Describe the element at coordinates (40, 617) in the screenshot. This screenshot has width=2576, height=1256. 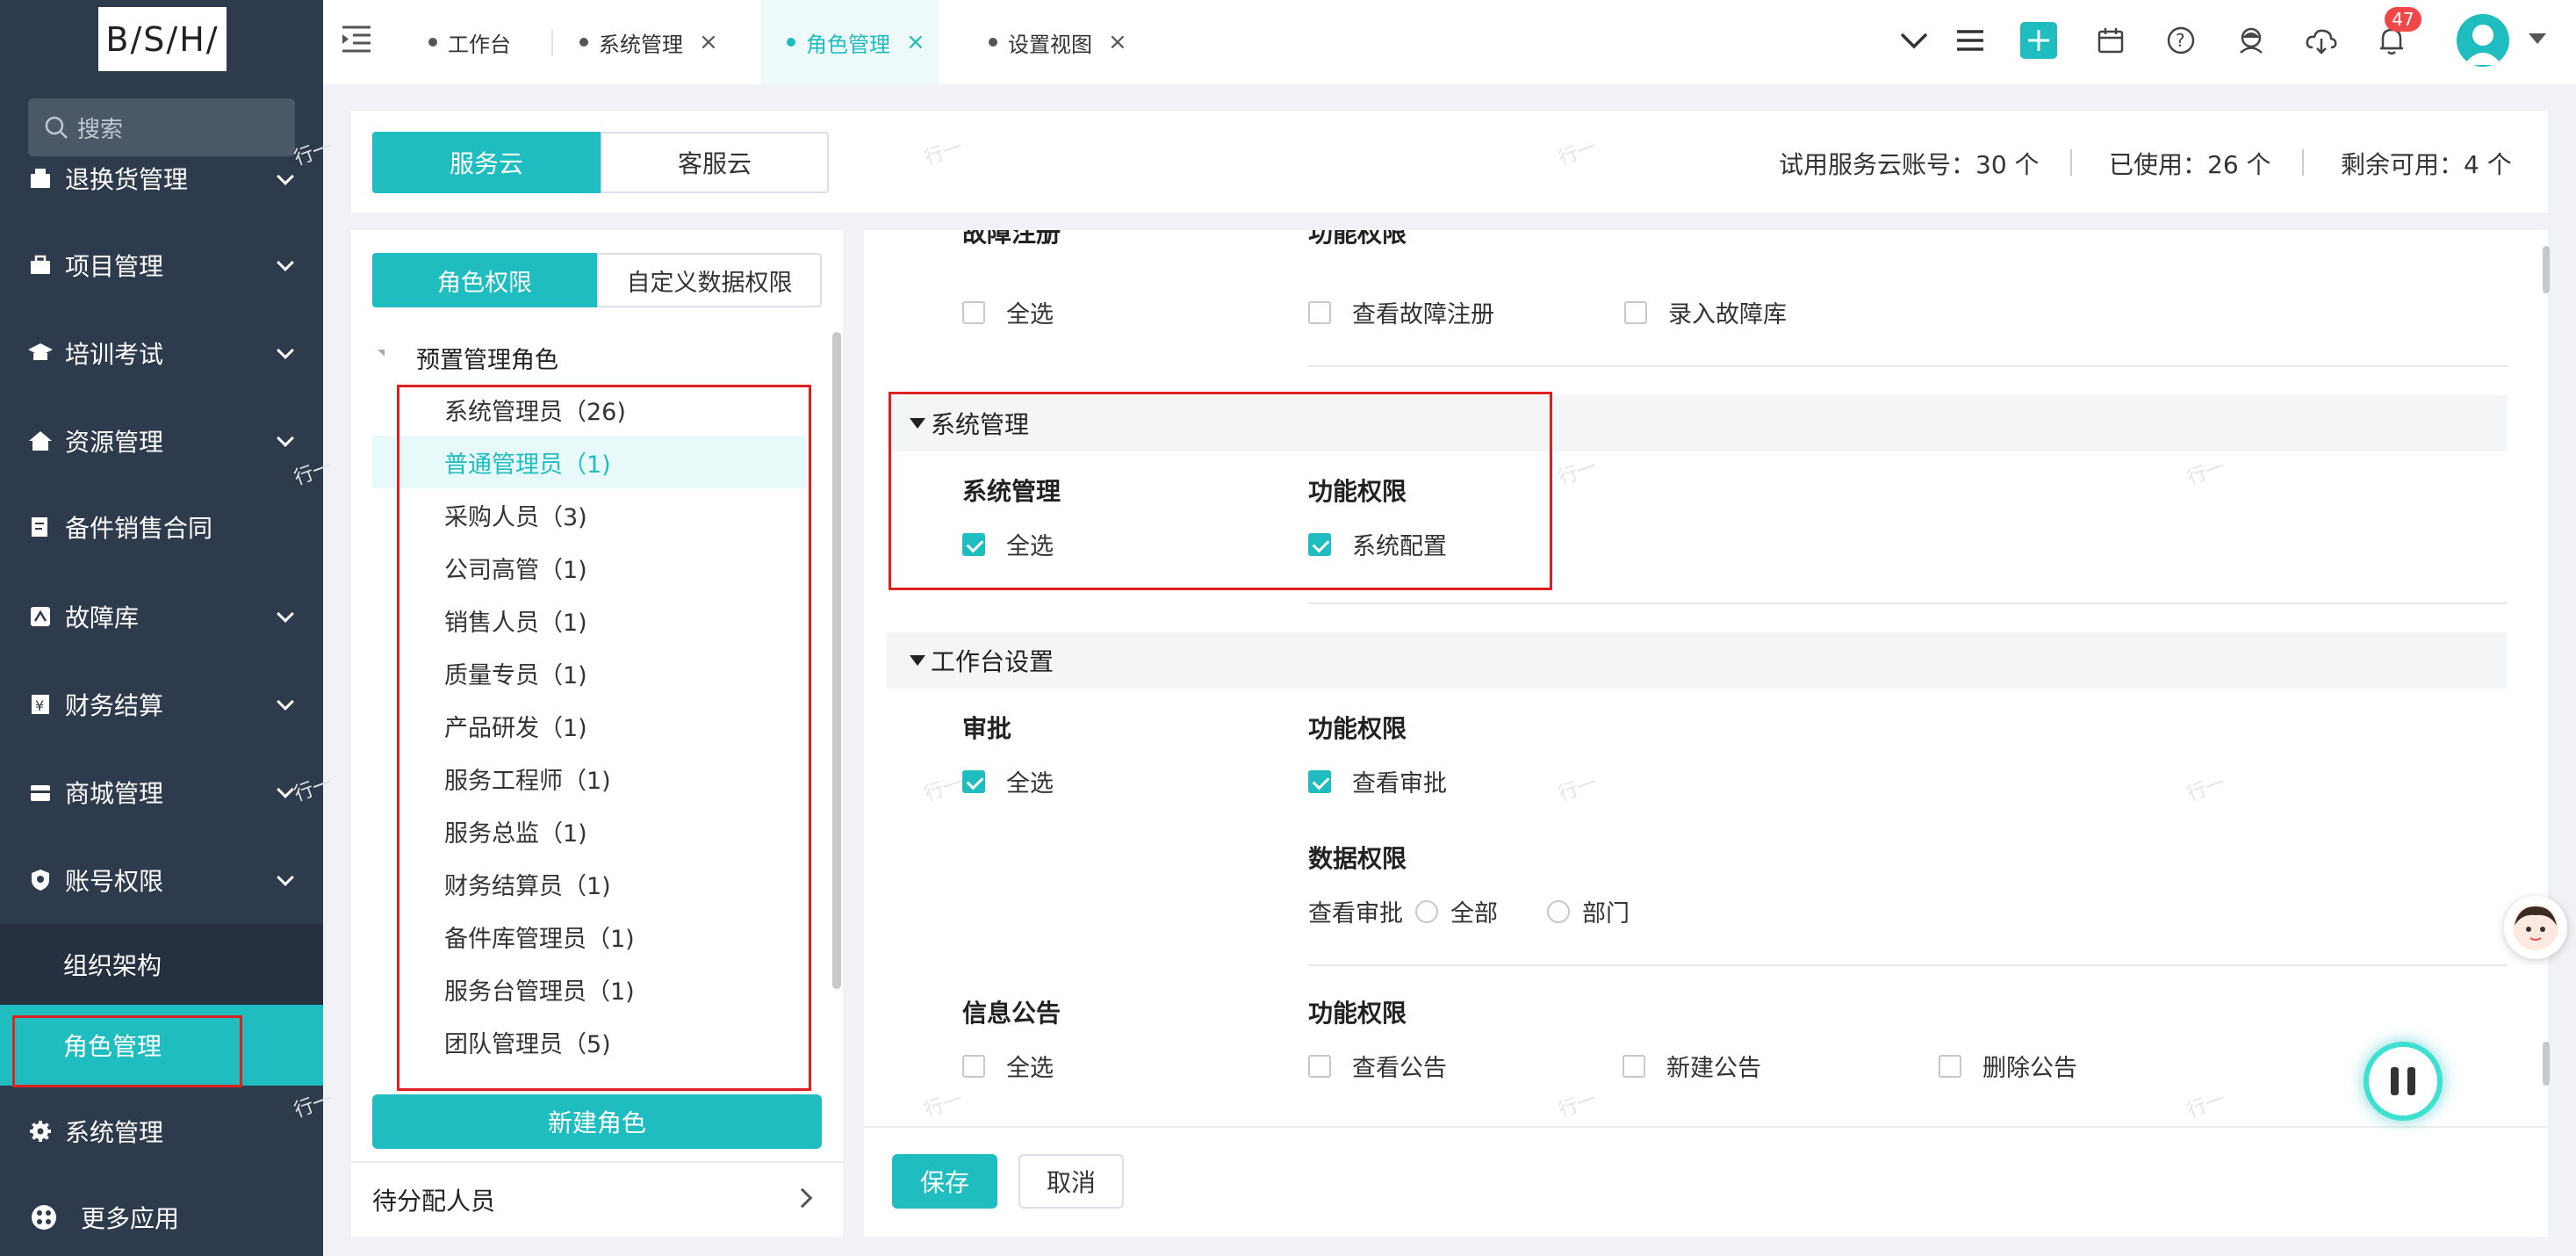
I see `fault-icon` at that location.